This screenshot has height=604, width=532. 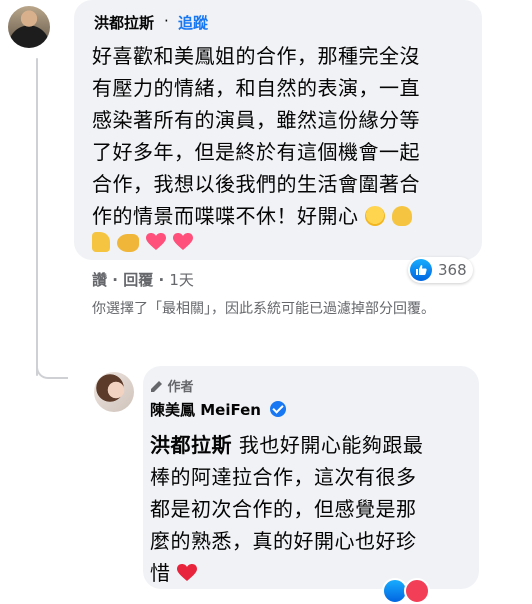 I want to click on author-tag-label: 作者, so click(x=180, y=387).